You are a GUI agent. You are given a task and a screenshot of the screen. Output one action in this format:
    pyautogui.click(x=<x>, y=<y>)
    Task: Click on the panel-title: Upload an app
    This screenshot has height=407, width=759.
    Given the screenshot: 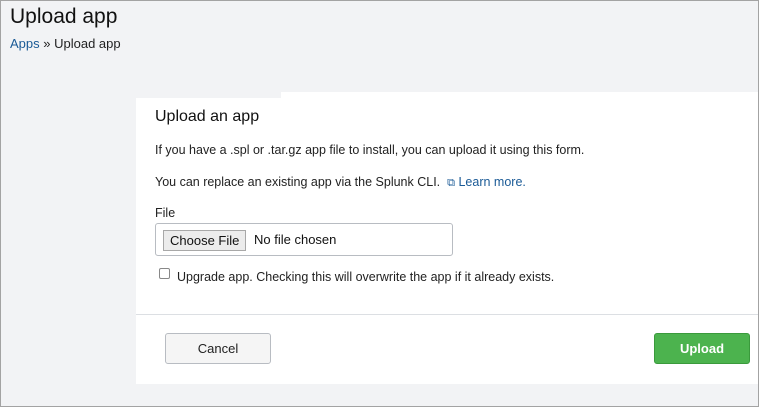 What is the action you would take?
    pyautogui.click(x=207, y=116)
    